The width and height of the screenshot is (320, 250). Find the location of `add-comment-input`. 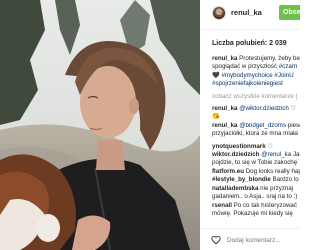

add-comment-input is located at coordinates (262, 240).